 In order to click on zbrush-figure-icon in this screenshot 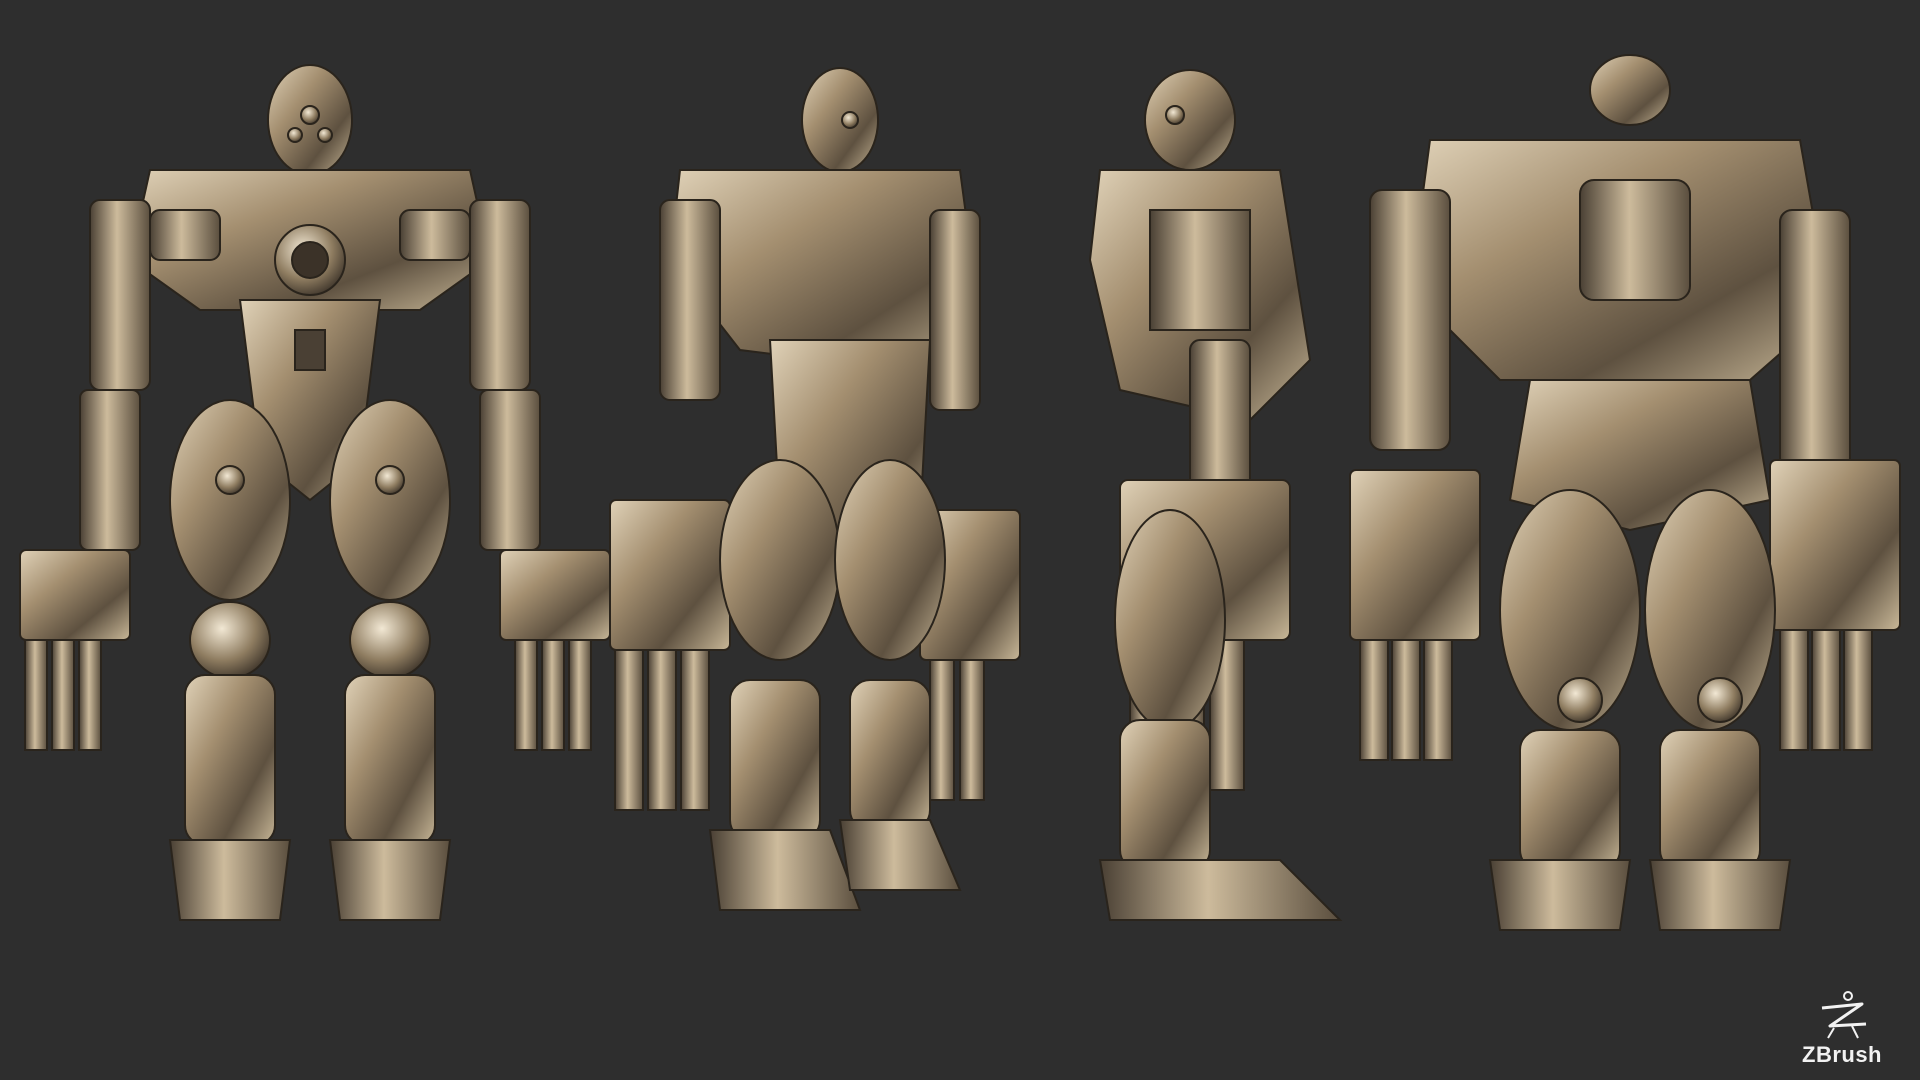, I will do `click(1844, 1015)`.